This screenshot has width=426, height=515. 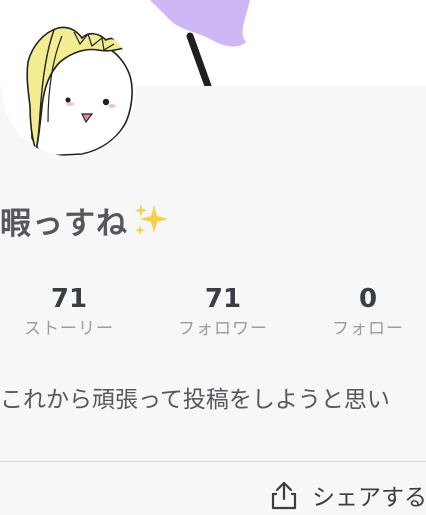 What do you see at coordinates (69, 329) in the screenshot?
I see `stat-label: ストーリー` at bounding box center [69, 329].